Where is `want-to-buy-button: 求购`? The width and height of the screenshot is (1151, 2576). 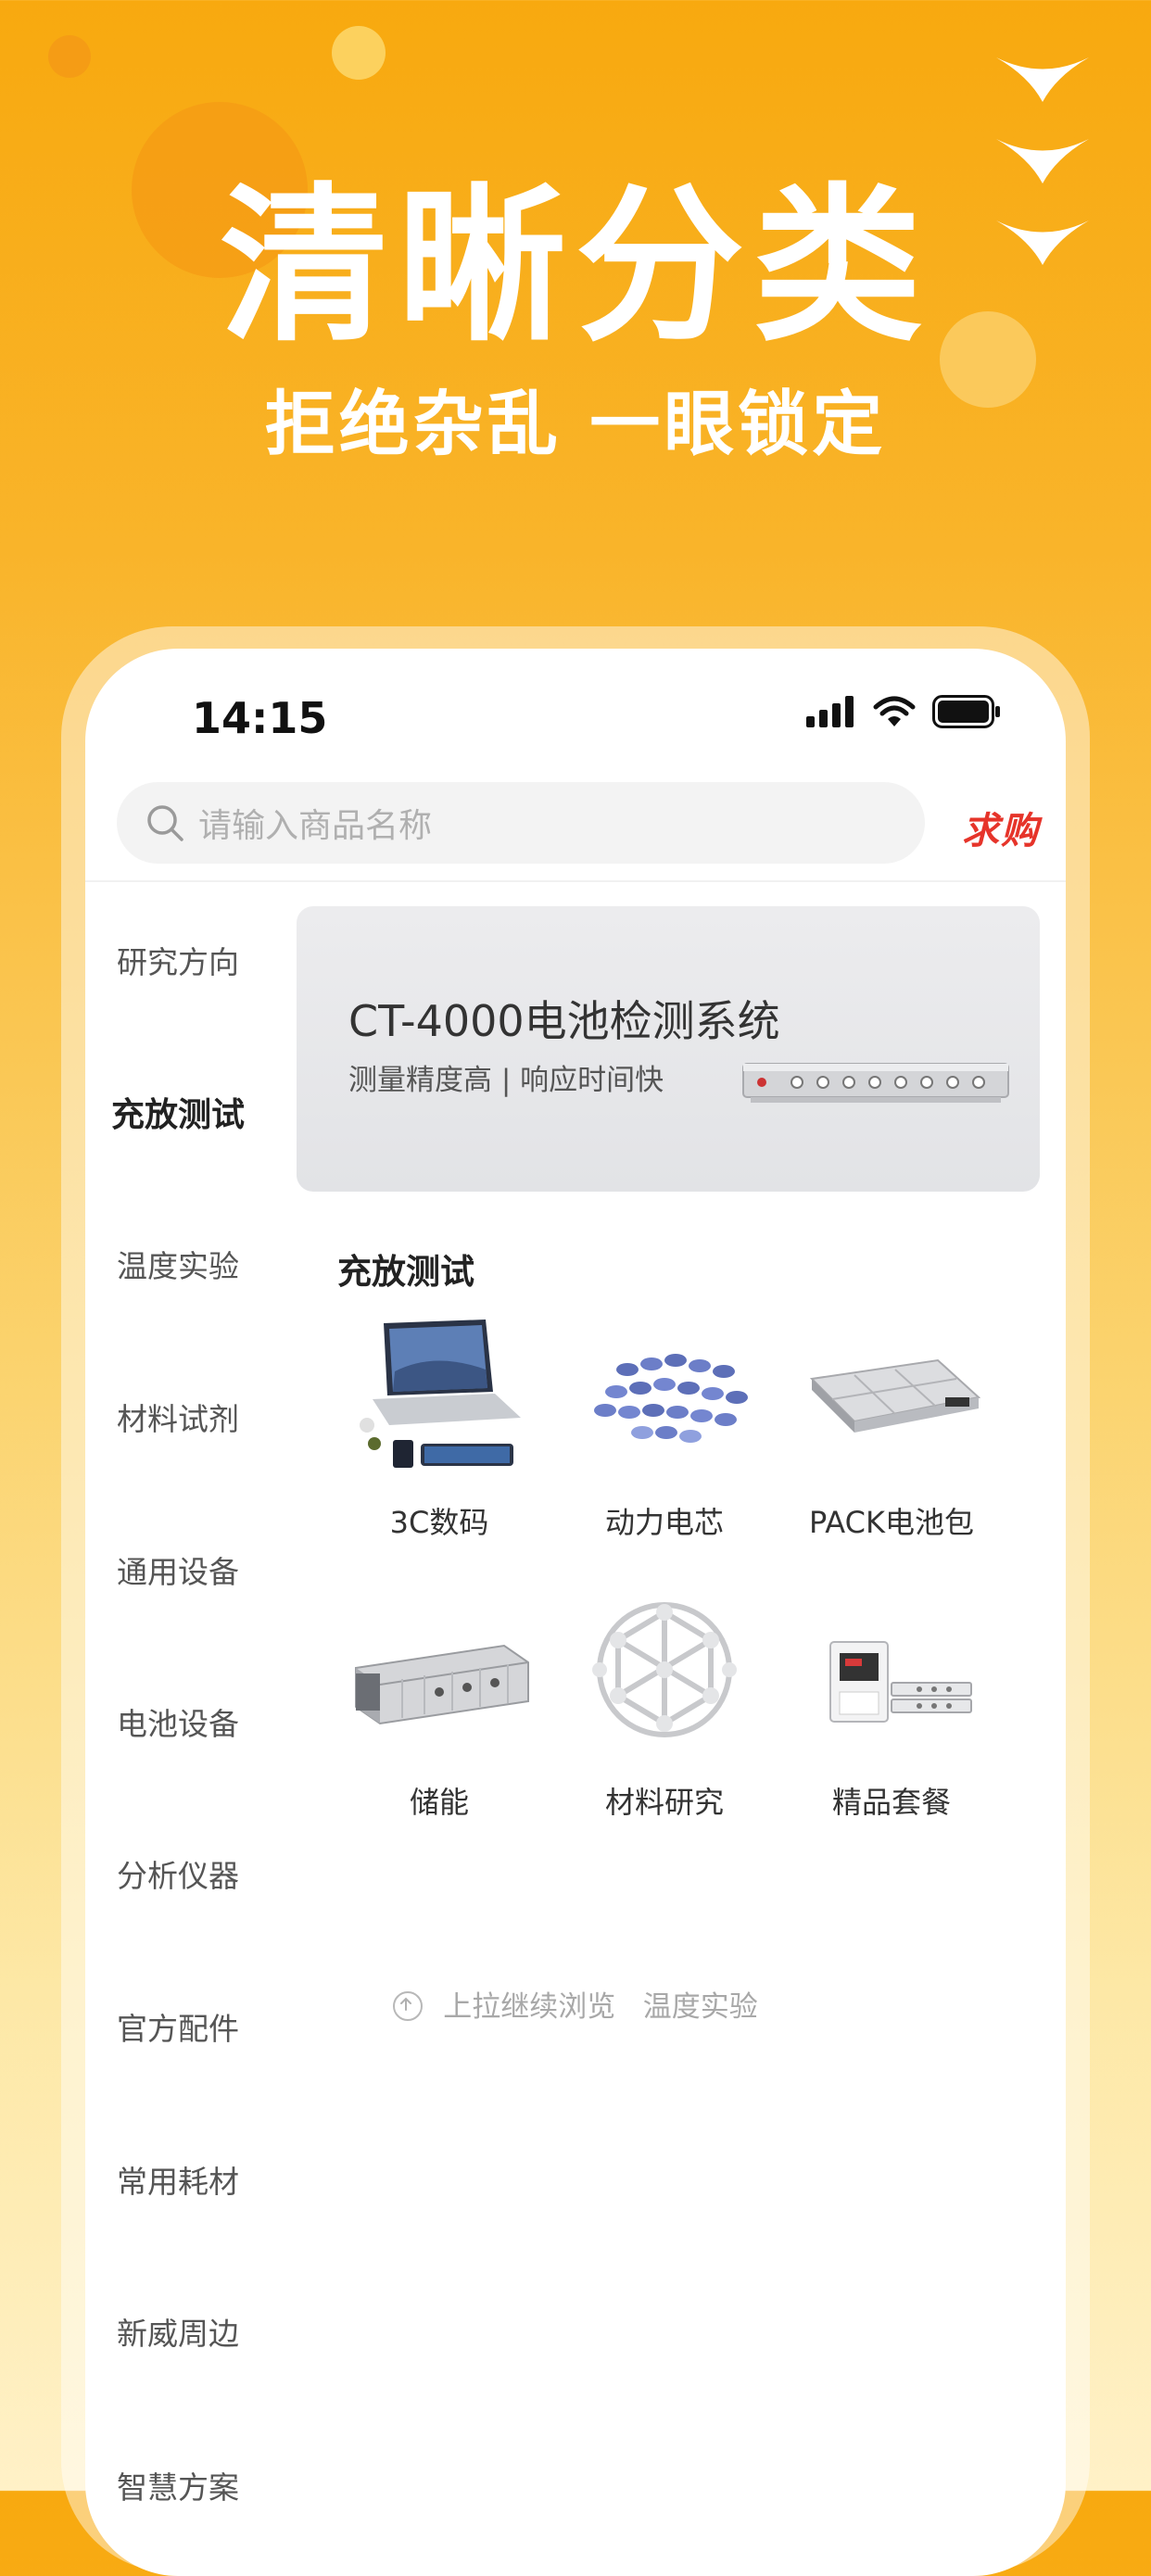 want-to-buy-button: 求购 is located at coordinates (1001, 827).